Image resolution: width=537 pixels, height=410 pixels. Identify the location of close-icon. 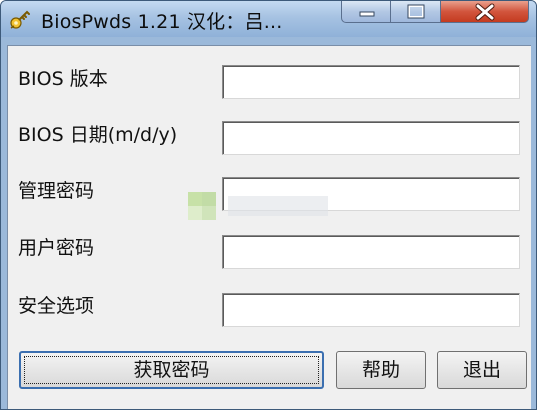
(485, 12).